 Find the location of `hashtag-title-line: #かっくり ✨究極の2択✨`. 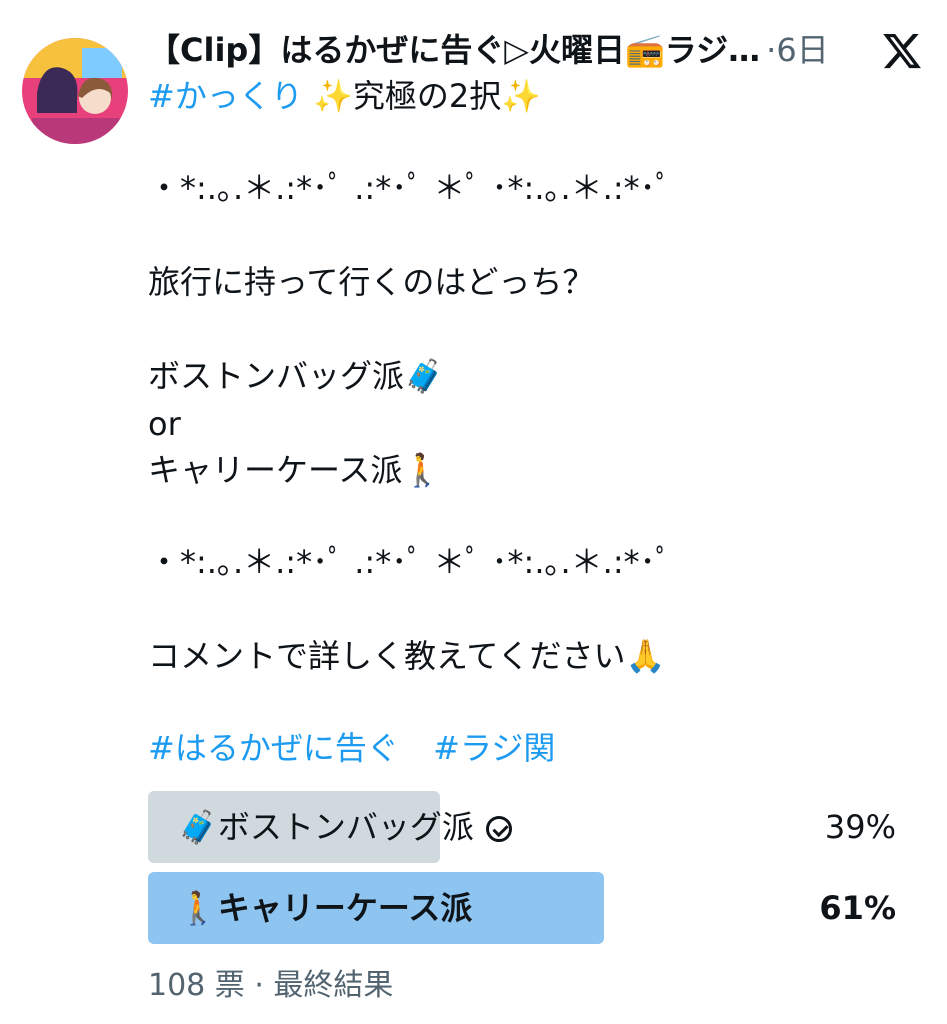

hashtag-title-line: #かっくり ✨究極の2択✨ is located at coordinates (344, 96).